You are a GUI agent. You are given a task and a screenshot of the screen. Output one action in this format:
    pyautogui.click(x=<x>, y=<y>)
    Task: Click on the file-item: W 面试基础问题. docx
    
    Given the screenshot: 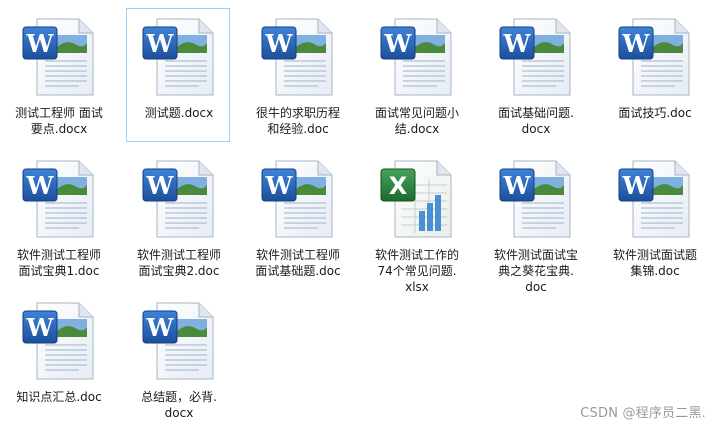 What is the action you would take?
    pyautogui.click(x=535, y=75)
    